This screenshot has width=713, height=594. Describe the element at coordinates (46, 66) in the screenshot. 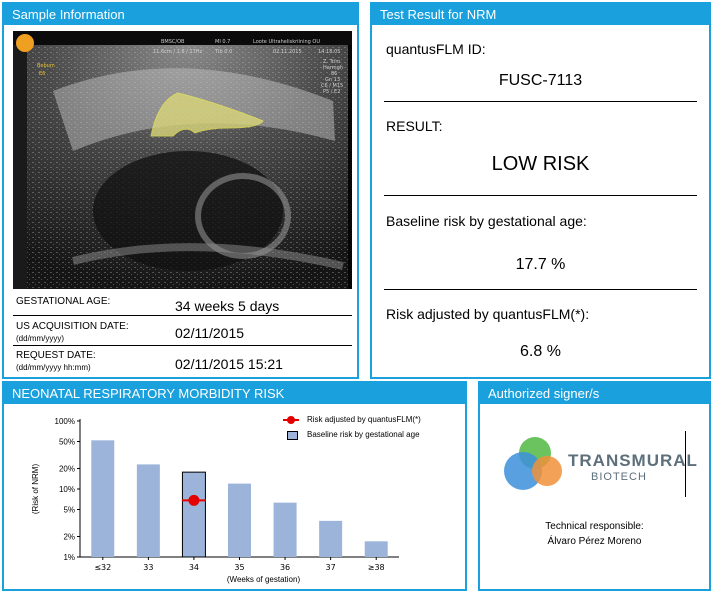

I see `us-left-mark-1: Bebum` at that location.